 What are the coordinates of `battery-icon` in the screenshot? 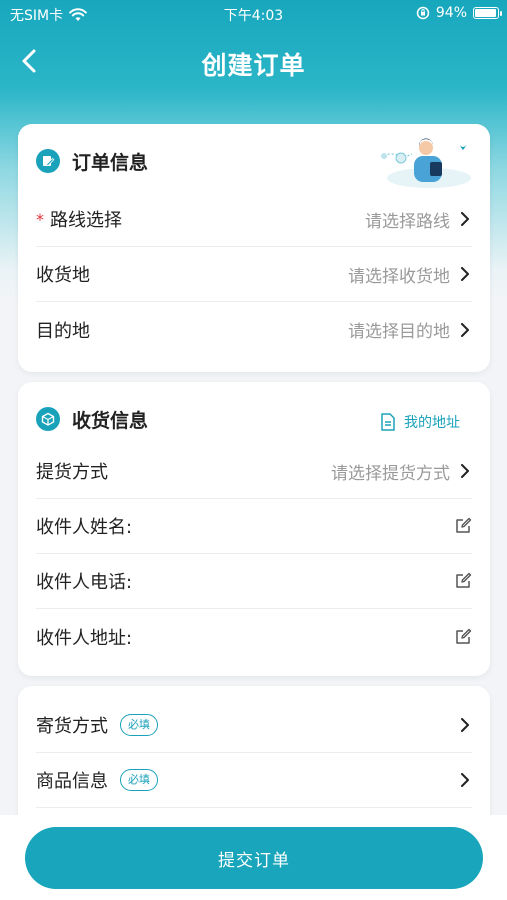 It's located at (487, 13).